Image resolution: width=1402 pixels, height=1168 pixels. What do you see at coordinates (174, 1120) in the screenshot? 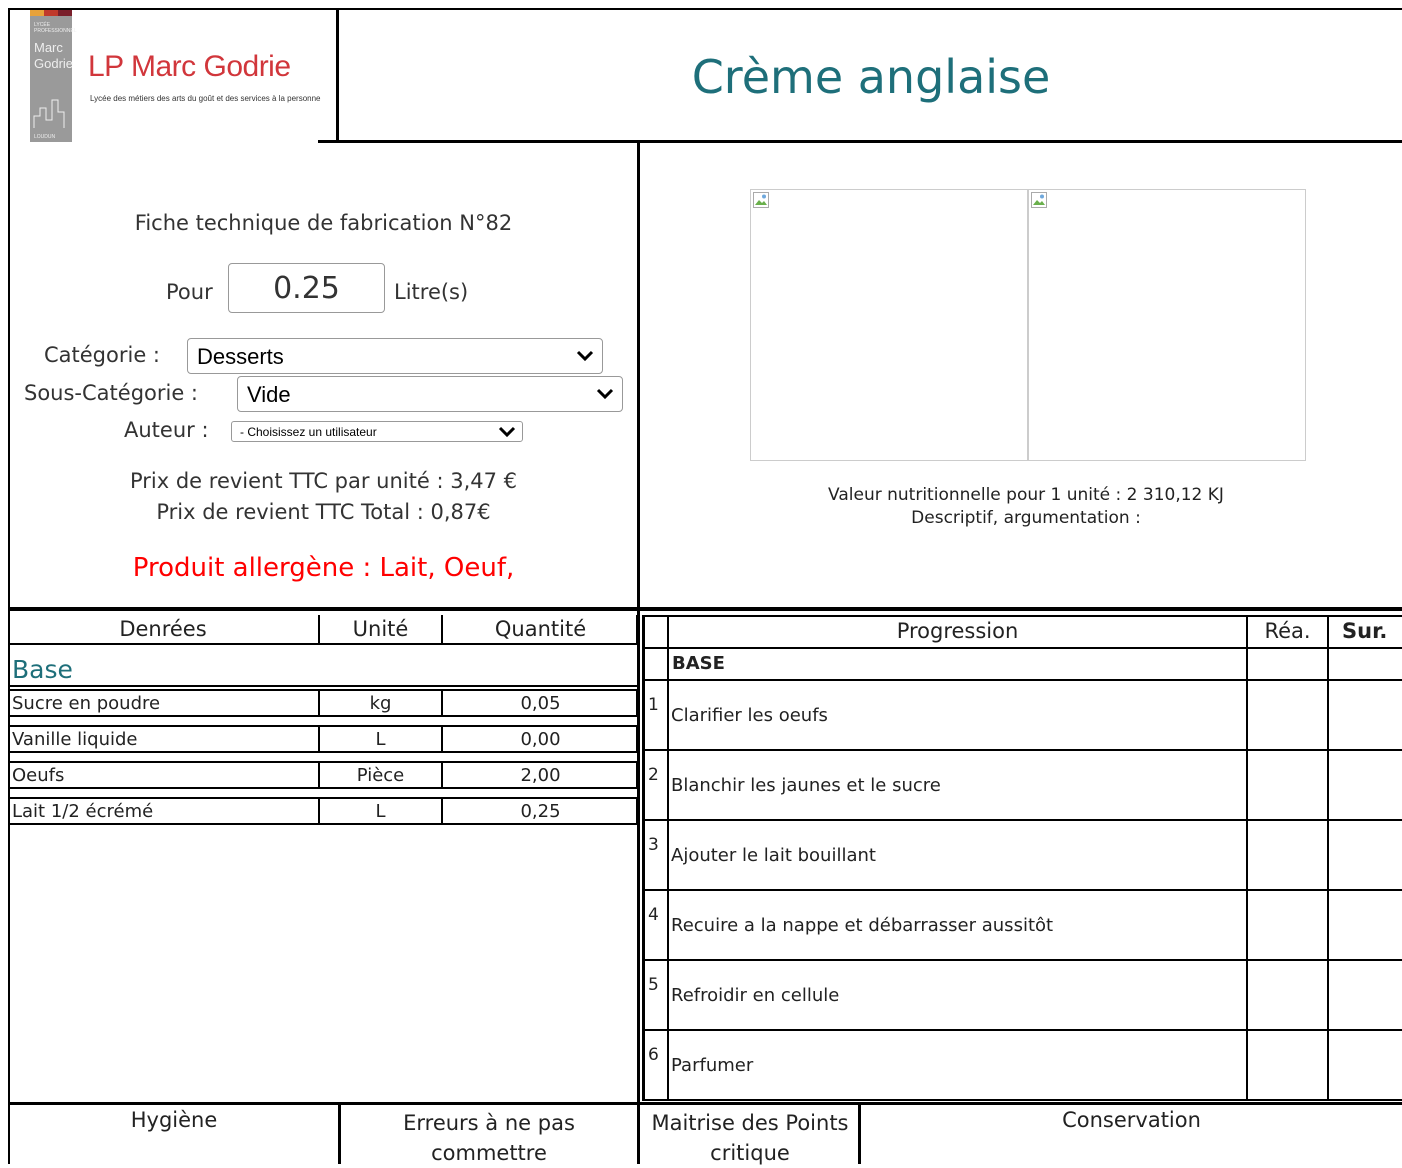
I see `footer-hygiene: Hygiène` at bounding box center [174, 1120].